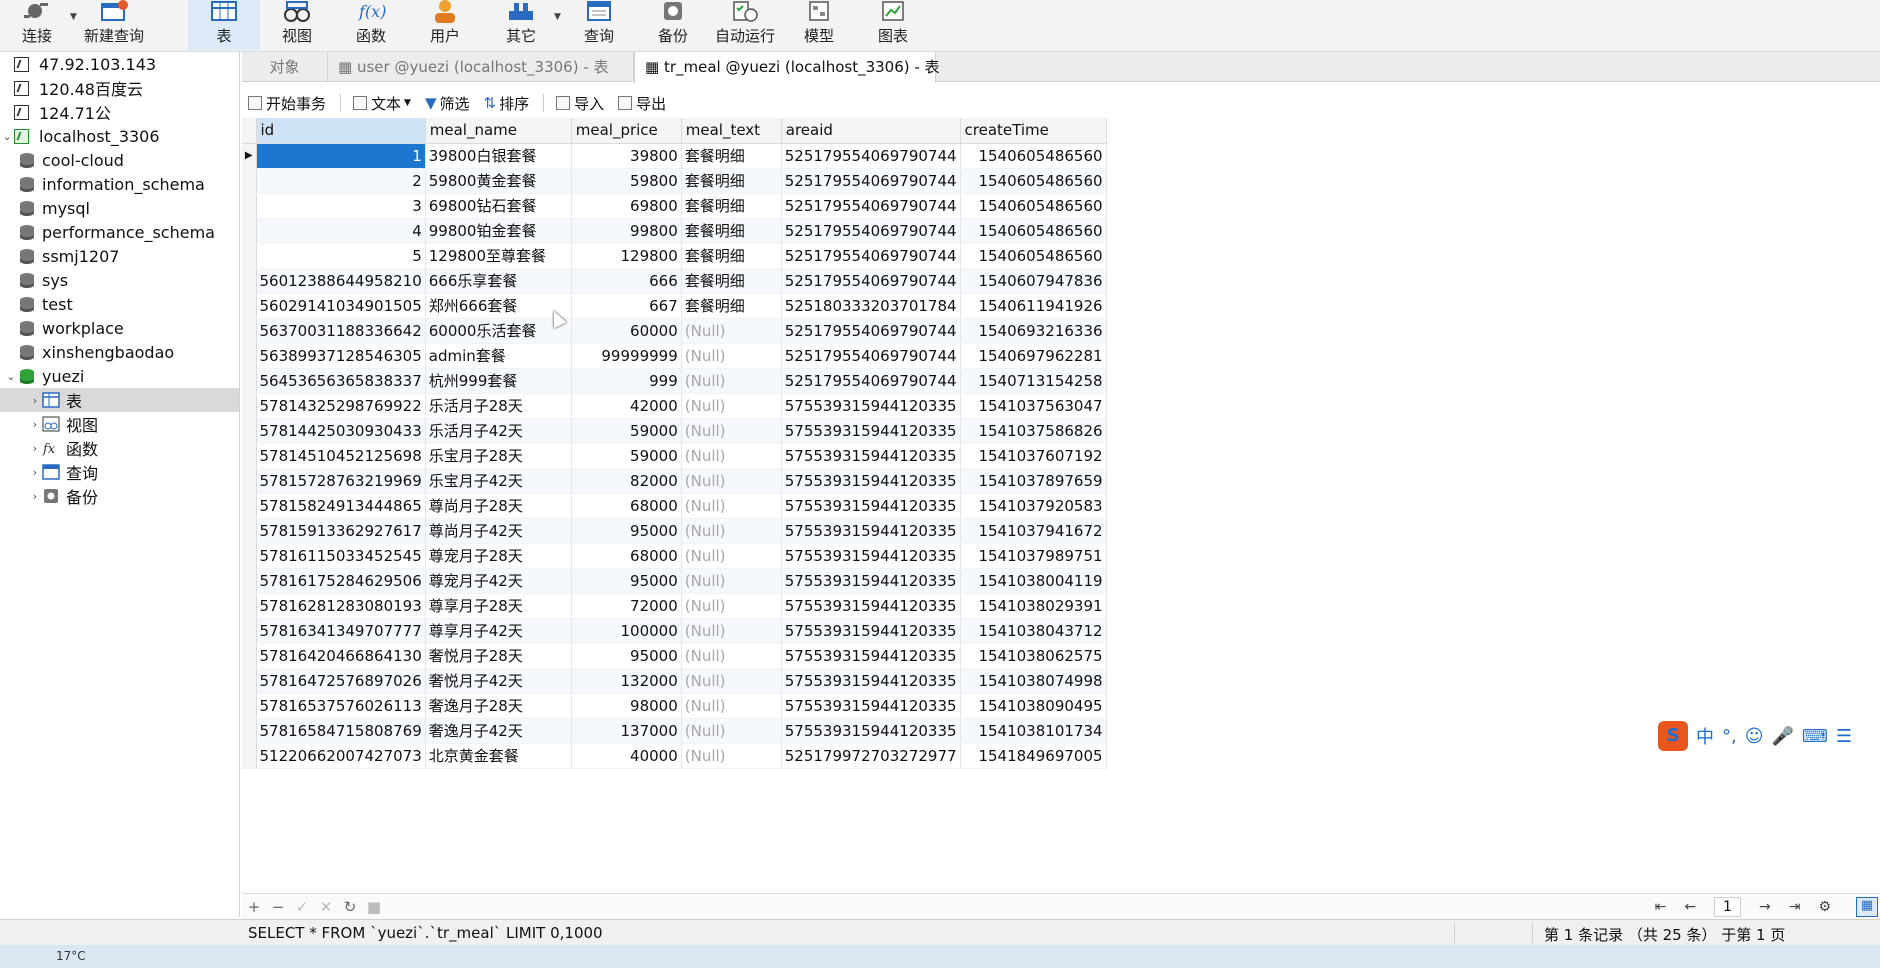  Describe the element at coordinates (374, 907) in the screenshot. I see `stop-icon: ■` at that location.